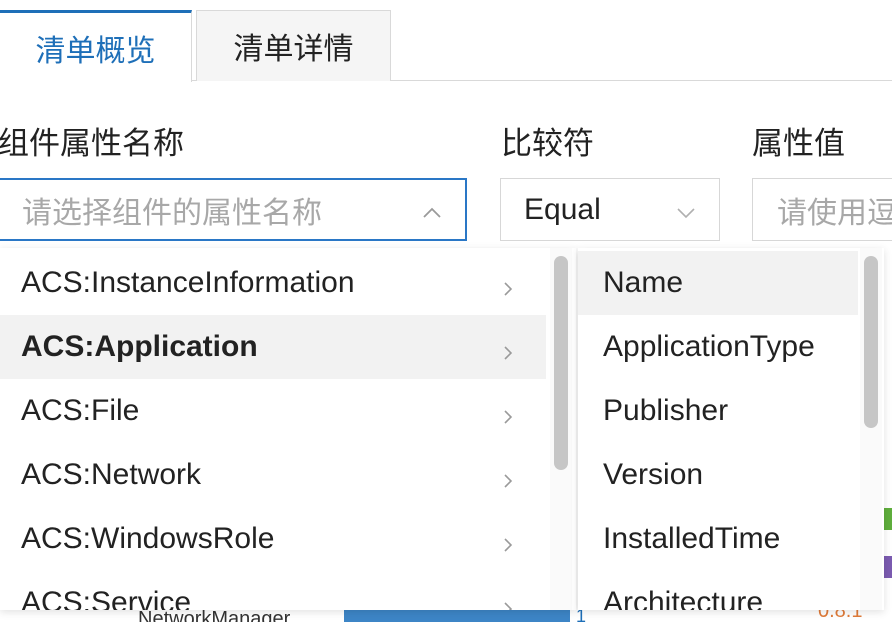  What do you see at coordinates (686, 208) in the screenshot?
I see `chevron-down-icon` at bounding box center [686, 208].